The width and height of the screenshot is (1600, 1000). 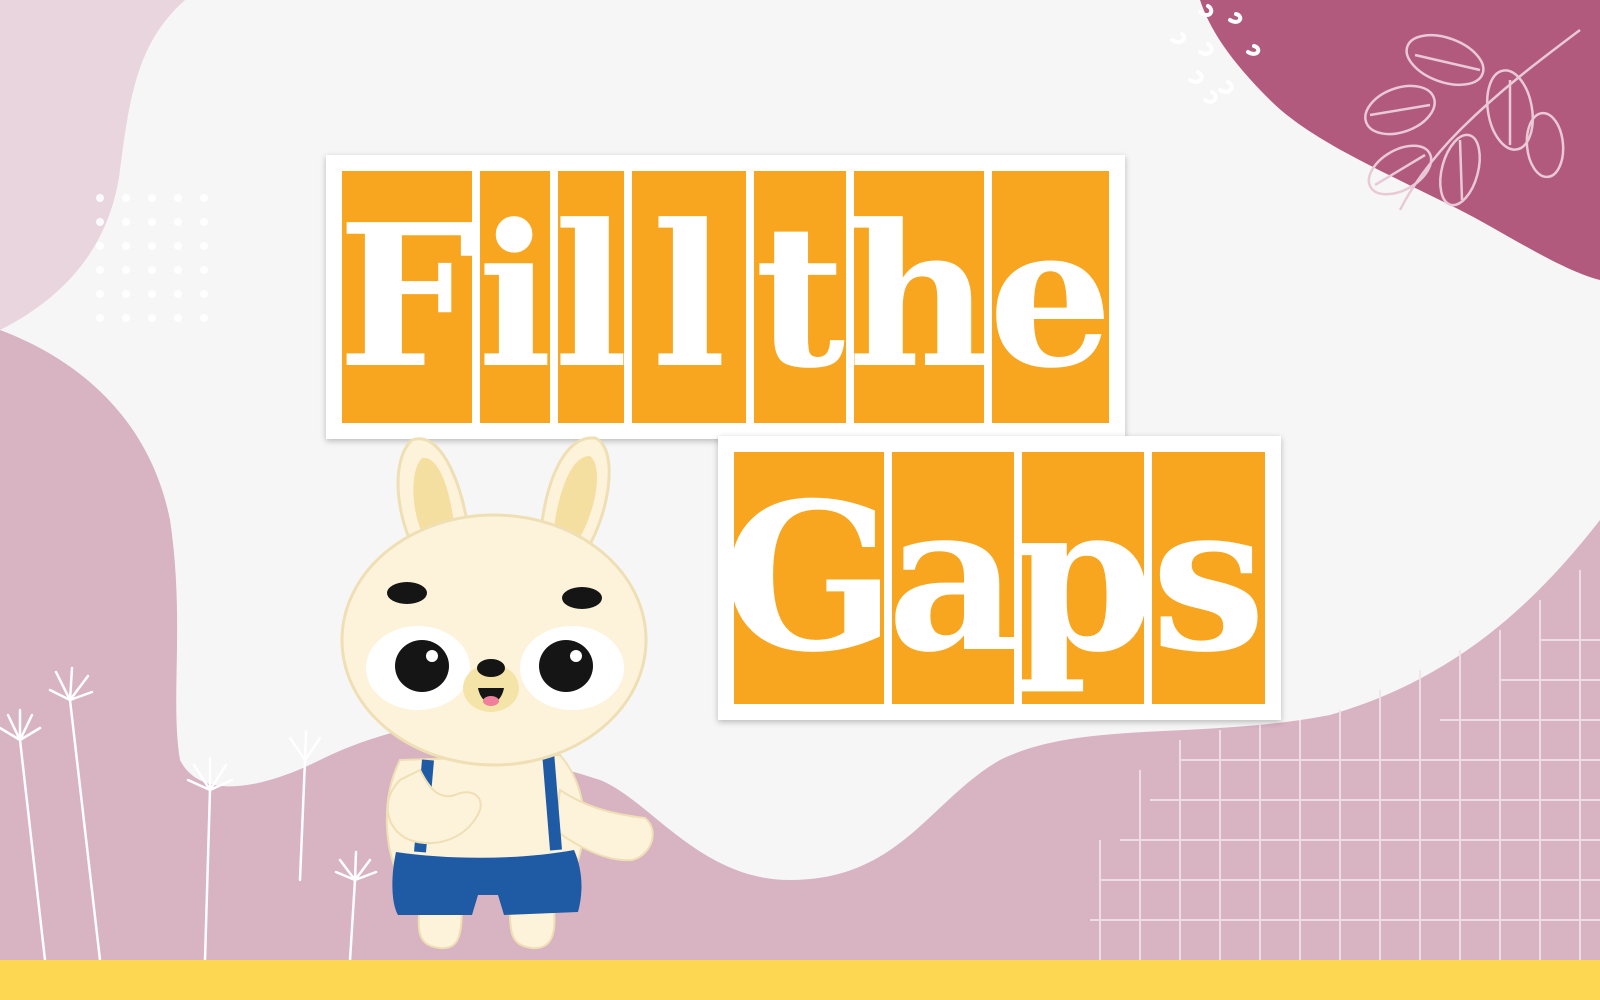 I want to click on bunny-icon, so click(x=497, y=693).